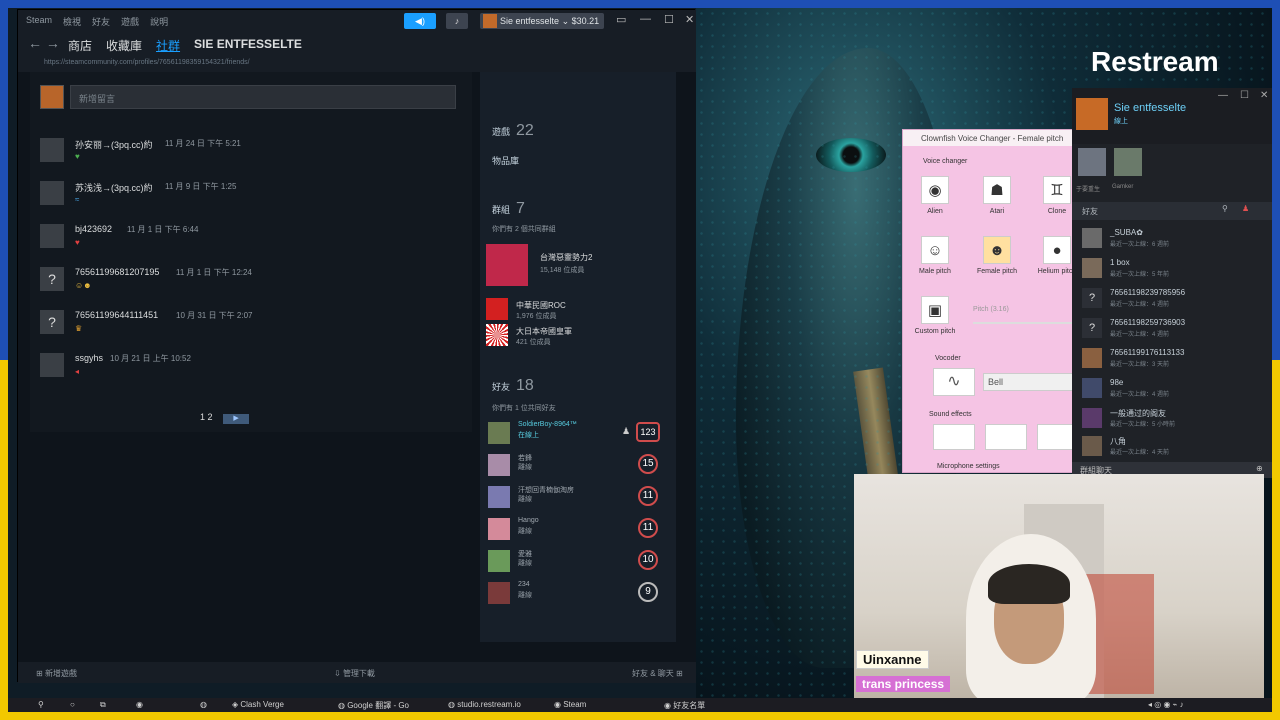 The height and width of the screenshot is (720, 1280). What do you see at coordinates (648, 592) in the screenshot?
I see `friend-level: 9` at bounding box center [648, 592].